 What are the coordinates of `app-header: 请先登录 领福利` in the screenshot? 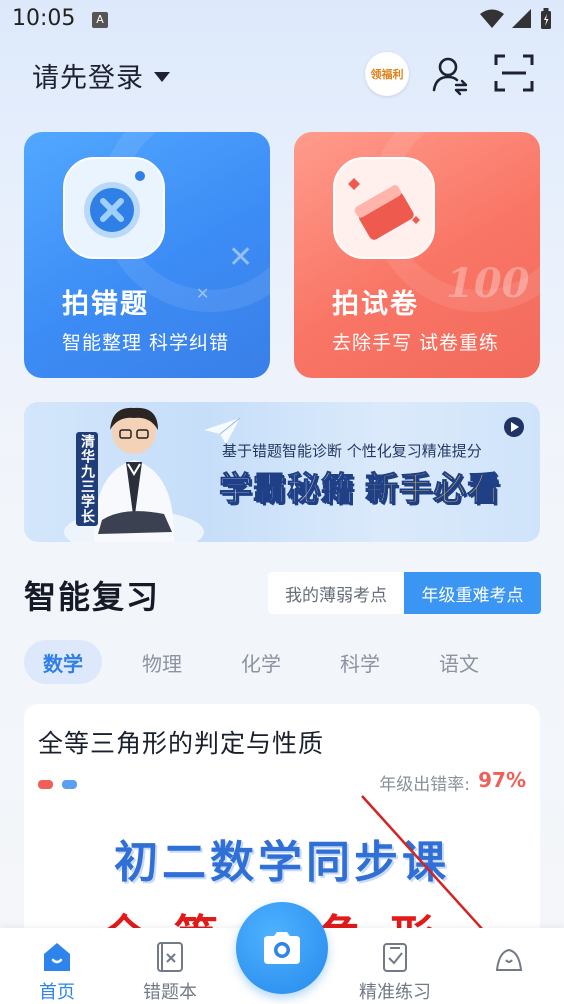 It's located at (282, 75).